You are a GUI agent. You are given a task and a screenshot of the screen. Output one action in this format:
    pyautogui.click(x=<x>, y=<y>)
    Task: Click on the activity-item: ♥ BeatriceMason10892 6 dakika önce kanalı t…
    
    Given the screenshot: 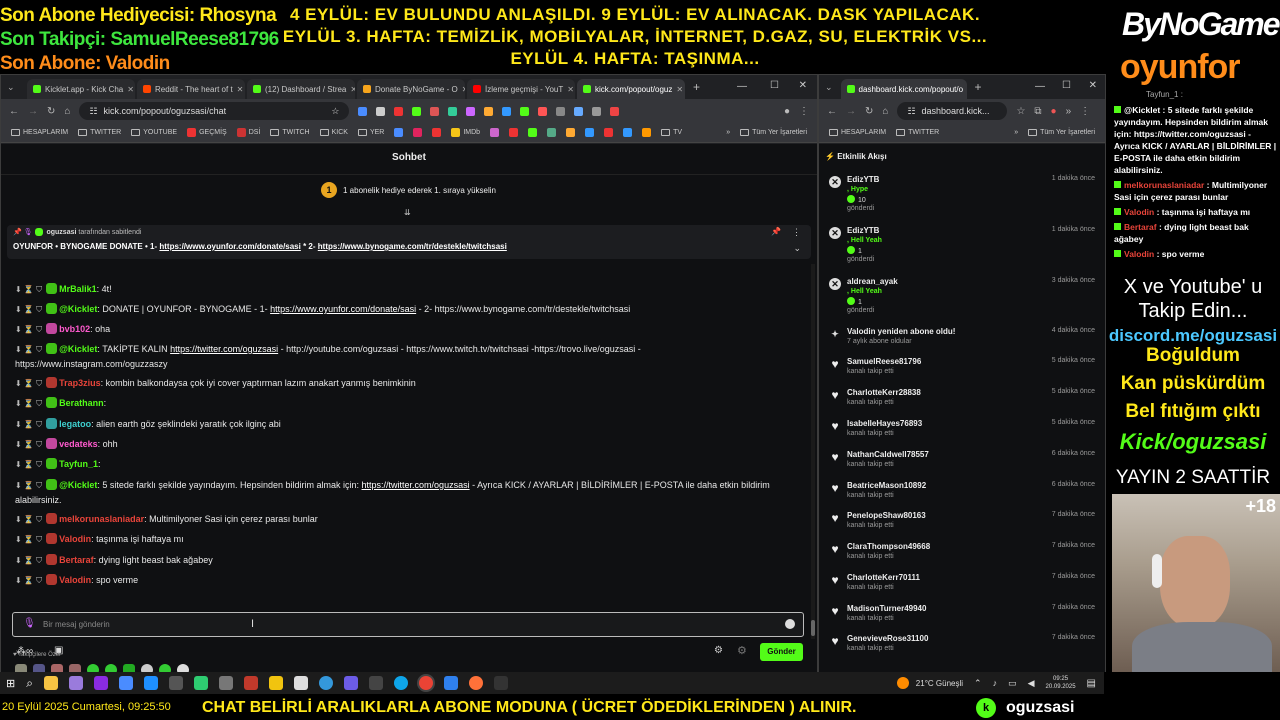 What is the action you would take?
    pyautogui.click(x=962, y=493)
    